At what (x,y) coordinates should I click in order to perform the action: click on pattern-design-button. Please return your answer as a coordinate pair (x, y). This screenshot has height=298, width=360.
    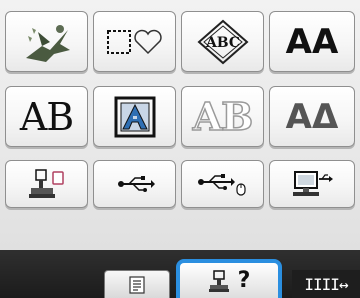
    Looking at the image, I should click on (46, 41).